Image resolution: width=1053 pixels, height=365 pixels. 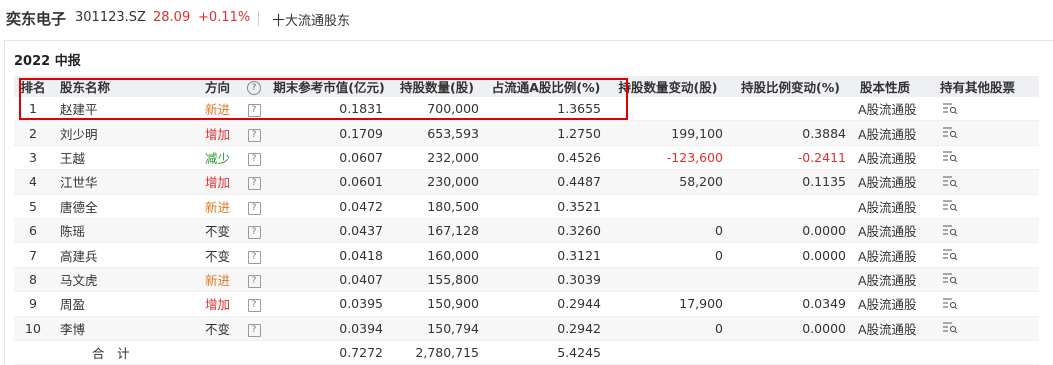 I want to click on ratio-cell: 0.4487, so click(x=546, y=182).